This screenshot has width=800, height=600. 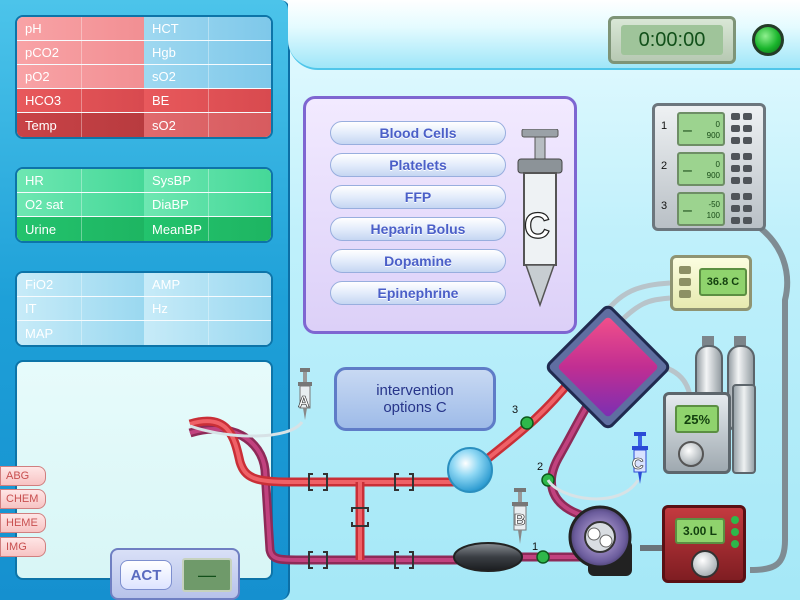 I want to click on syringe-c-line, so click(x=593, y=490).